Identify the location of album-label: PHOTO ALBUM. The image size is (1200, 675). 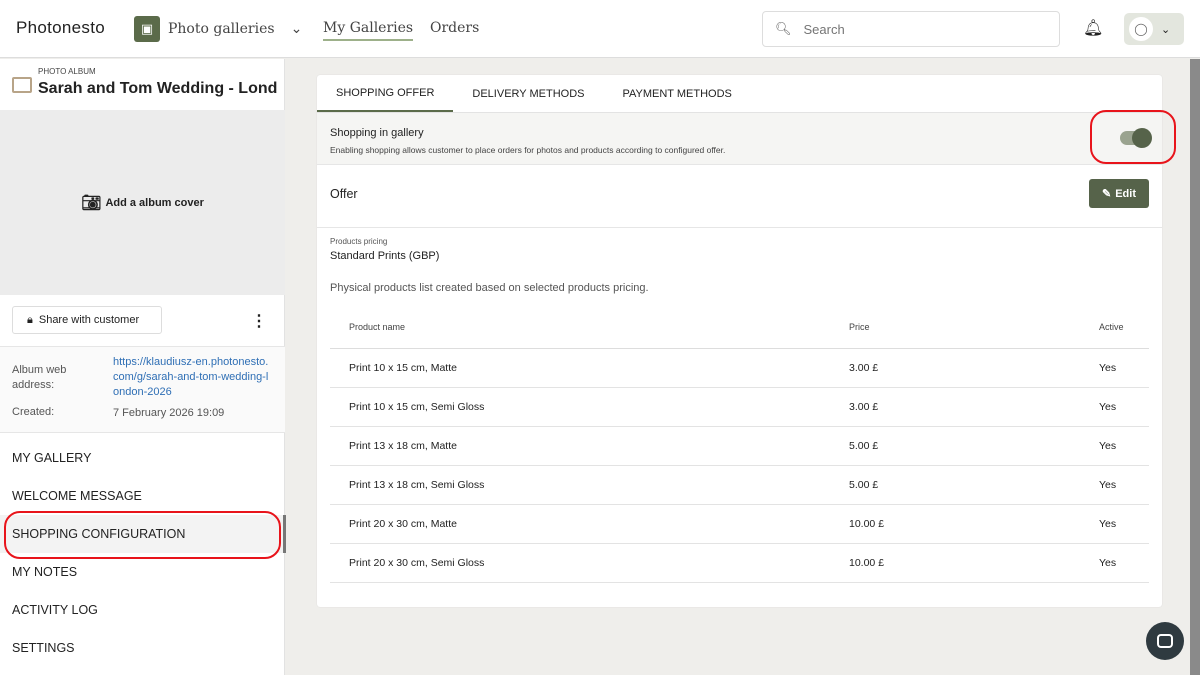
(67, 71).